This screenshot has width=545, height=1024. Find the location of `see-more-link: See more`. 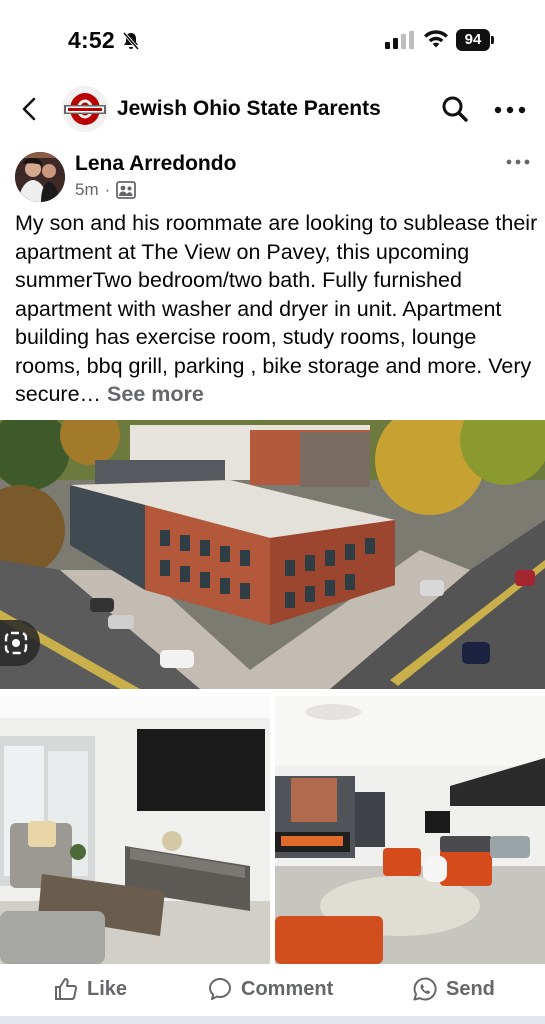

see-more-link: See more is located at coordinates (155, 394).